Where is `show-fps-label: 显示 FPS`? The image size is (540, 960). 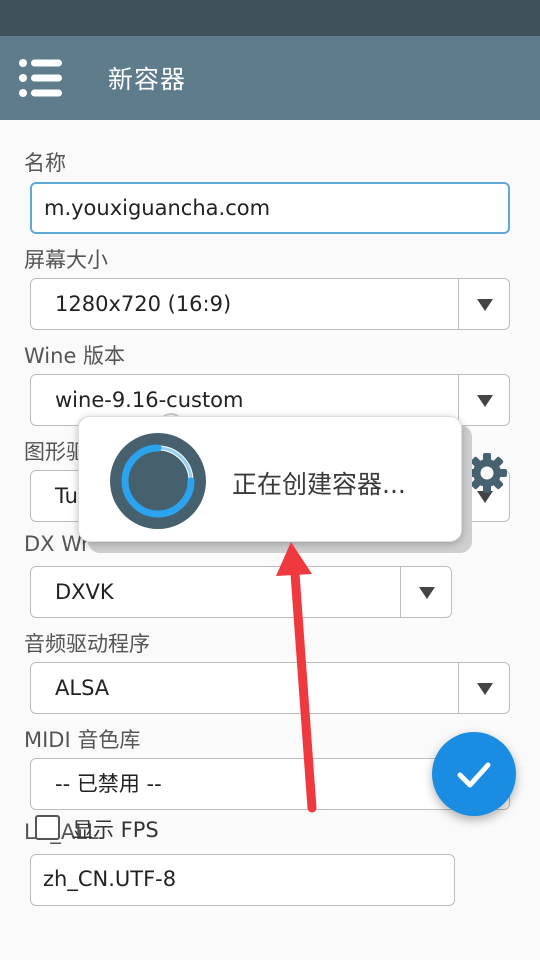 show-fps-label: 显示 FPS is located at coordinates (115, 830).